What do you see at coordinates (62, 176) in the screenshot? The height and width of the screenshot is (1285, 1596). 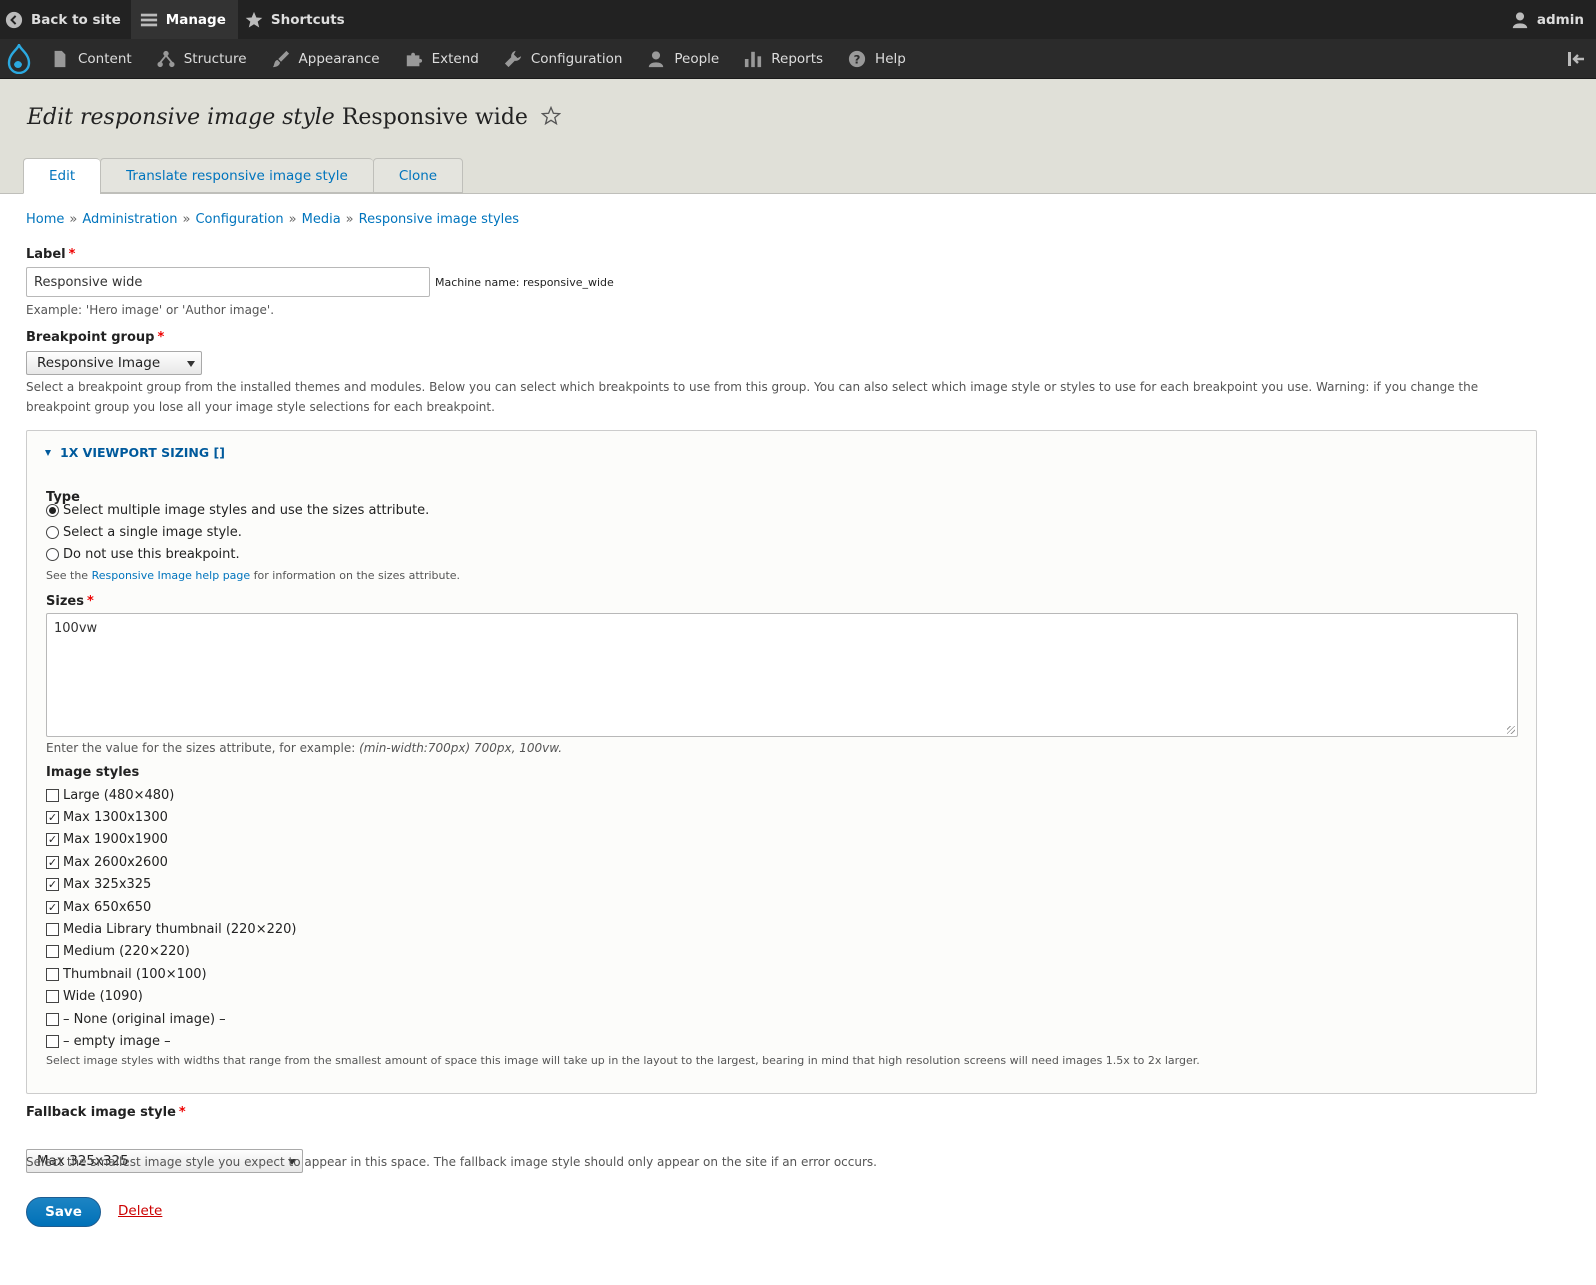 I see `tab-edit: Edit` at bounding box center [62, 176].